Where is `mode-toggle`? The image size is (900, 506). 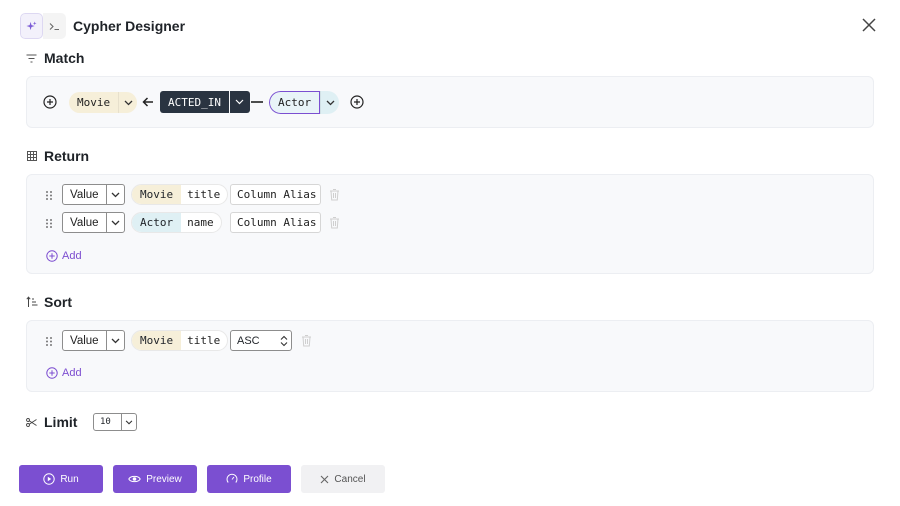 mode-toggle is located at coordinates (43, 26).